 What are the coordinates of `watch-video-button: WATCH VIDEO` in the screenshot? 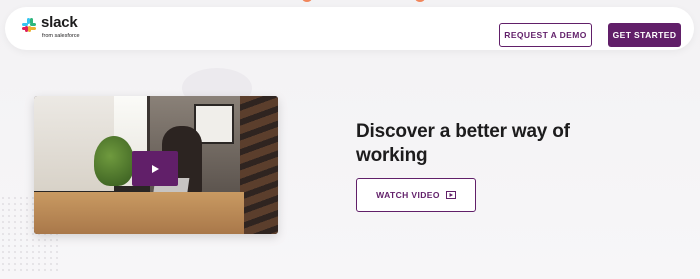 It's located at (416, 195).